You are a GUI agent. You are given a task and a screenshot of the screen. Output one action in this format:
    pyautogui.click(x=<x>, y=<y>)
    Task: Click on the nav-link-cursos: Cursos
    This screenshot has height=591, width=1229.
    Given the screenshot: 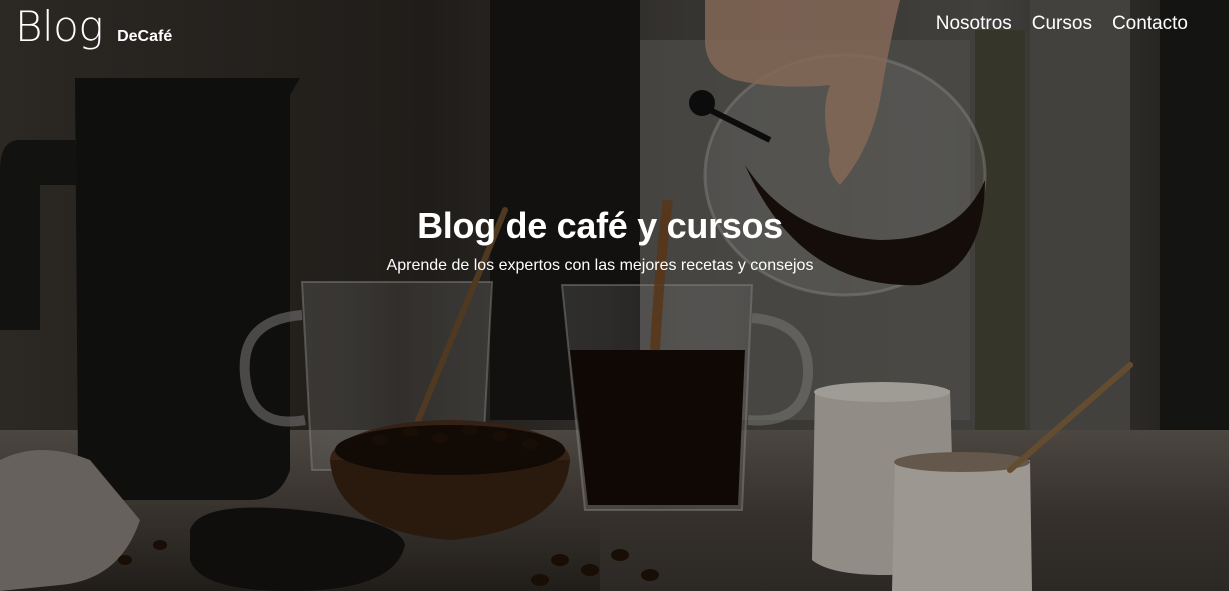 What is the action you would take?
    pyautogui.click(x=1062, y=24)
    